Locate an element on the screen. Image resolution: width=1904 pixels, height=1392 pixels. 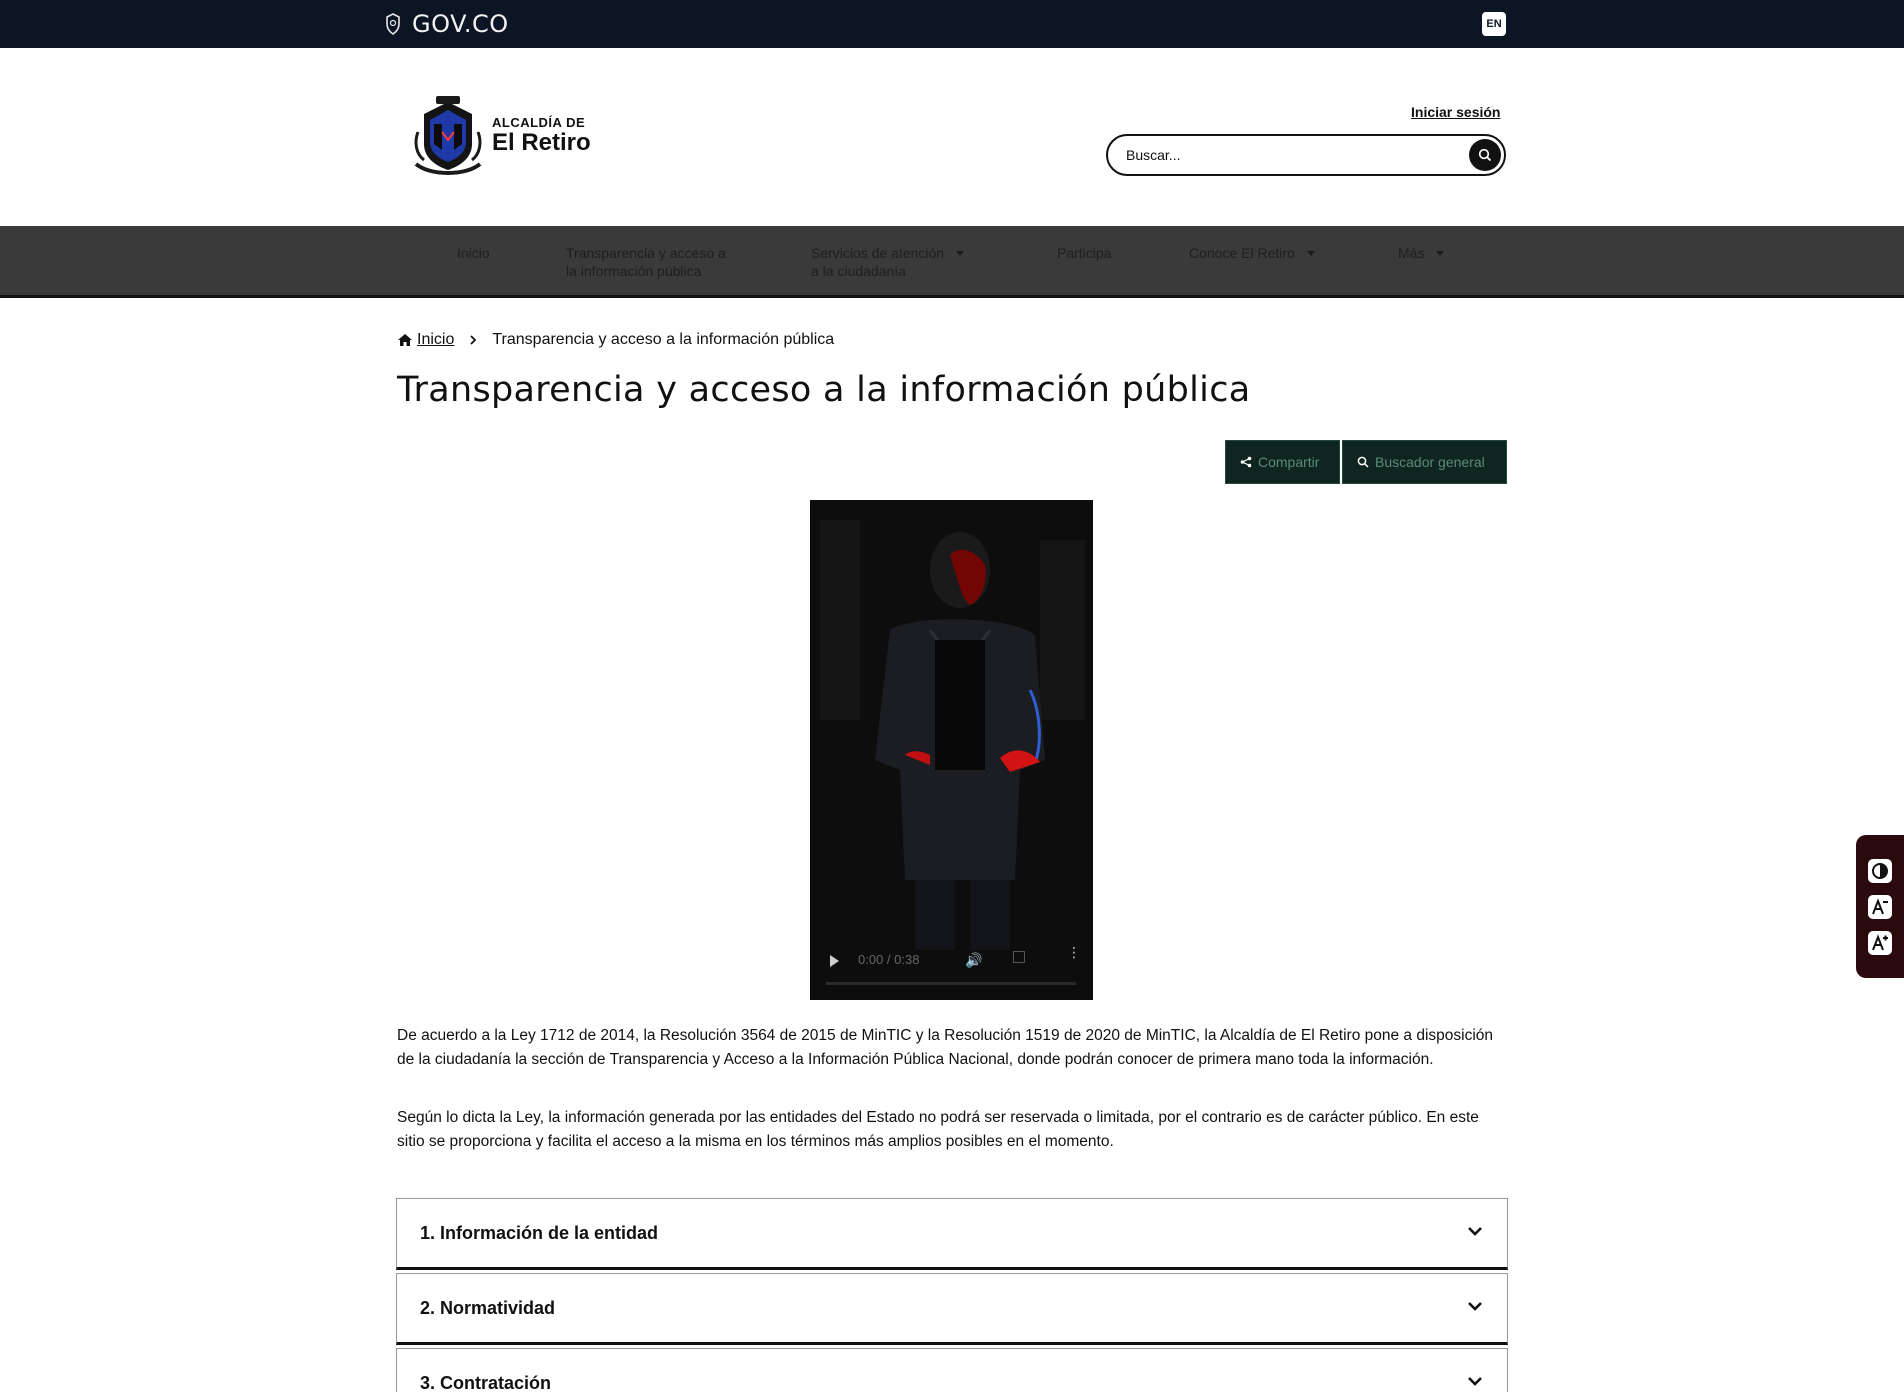
govco-brand: GOV.CO is located at coordinates (446, 24).